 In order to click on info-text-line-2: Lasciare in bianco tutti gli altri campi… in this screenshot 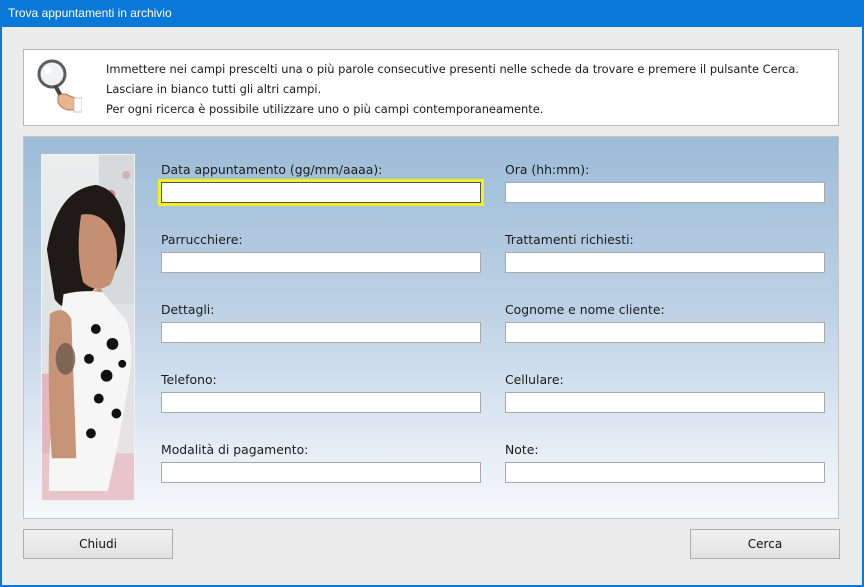, I will do `click(214, 89)`.